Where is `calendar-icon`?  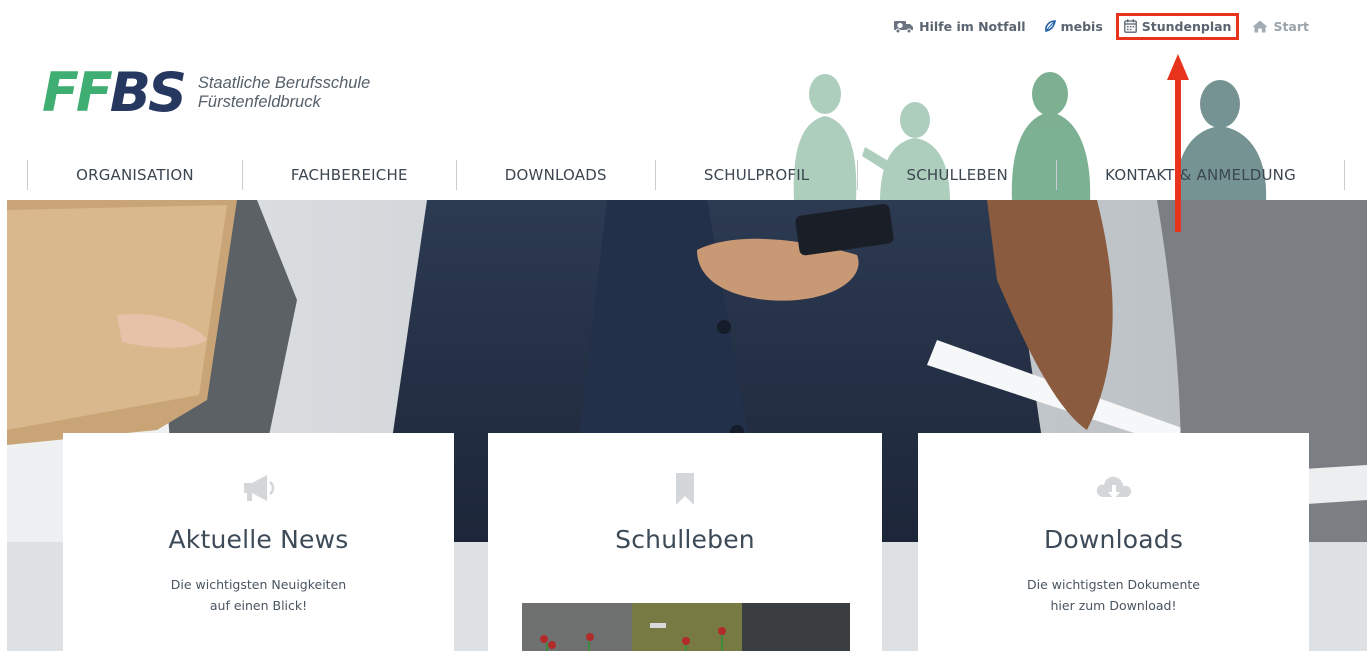
calendar-icon is located at coordinates (1130, 26).